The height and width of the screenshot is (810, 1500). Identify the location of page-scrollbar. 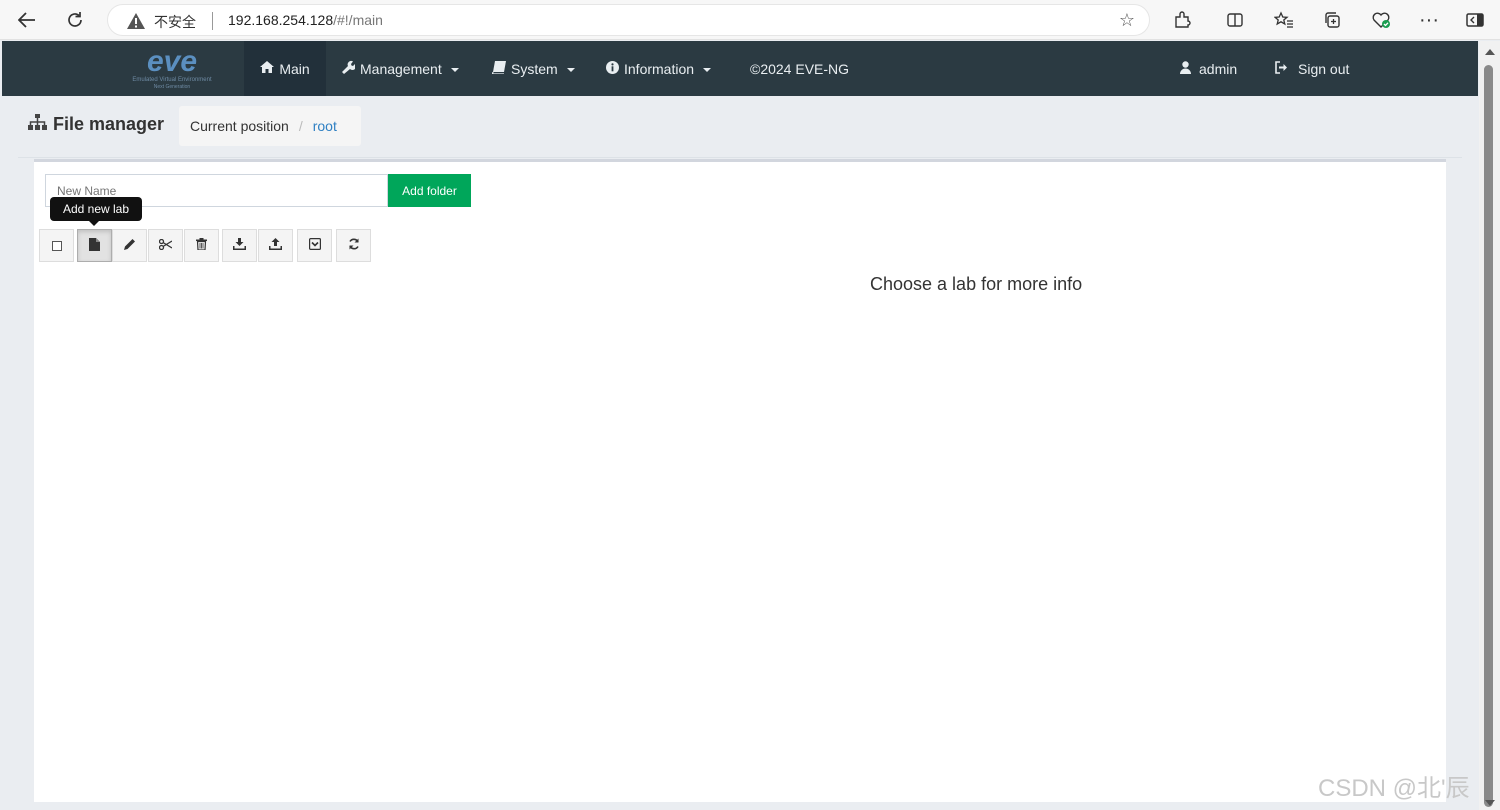
(1489, 425).